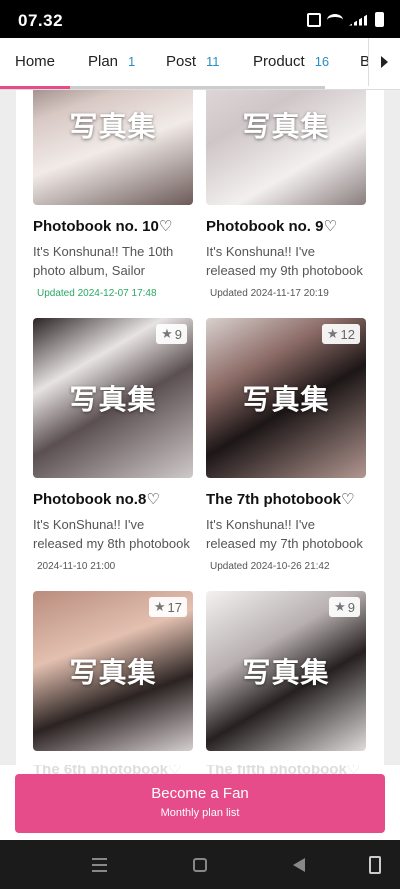  I want to click on product-title: Photobook no. 9♡, so click(286, 226).